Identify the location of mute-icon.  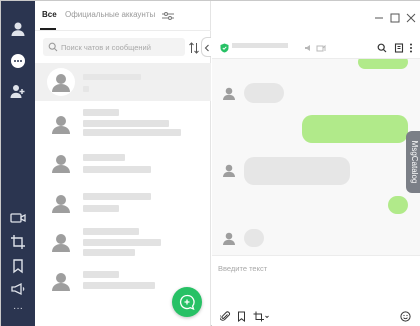
(309, 45).